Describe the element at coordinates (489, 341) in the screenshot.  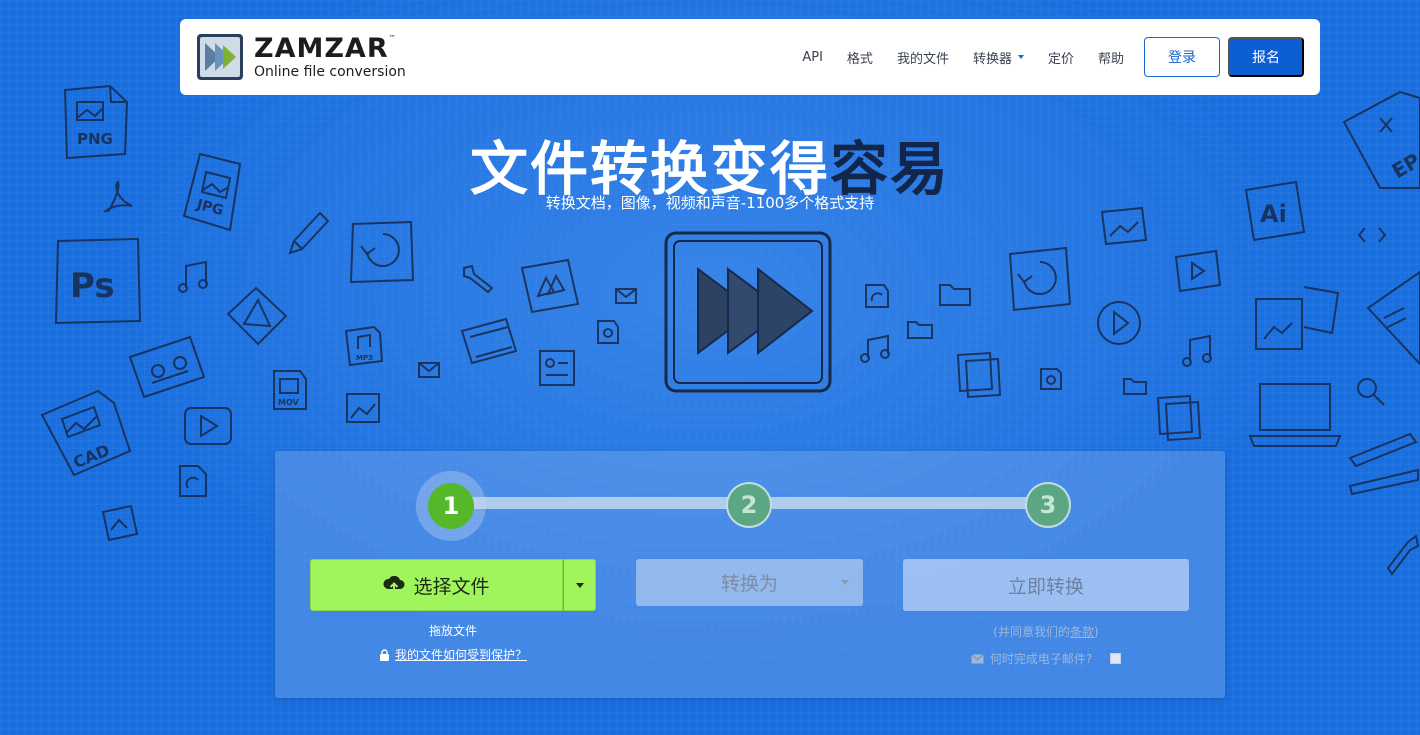
I see `film-strip-icon` at that location.